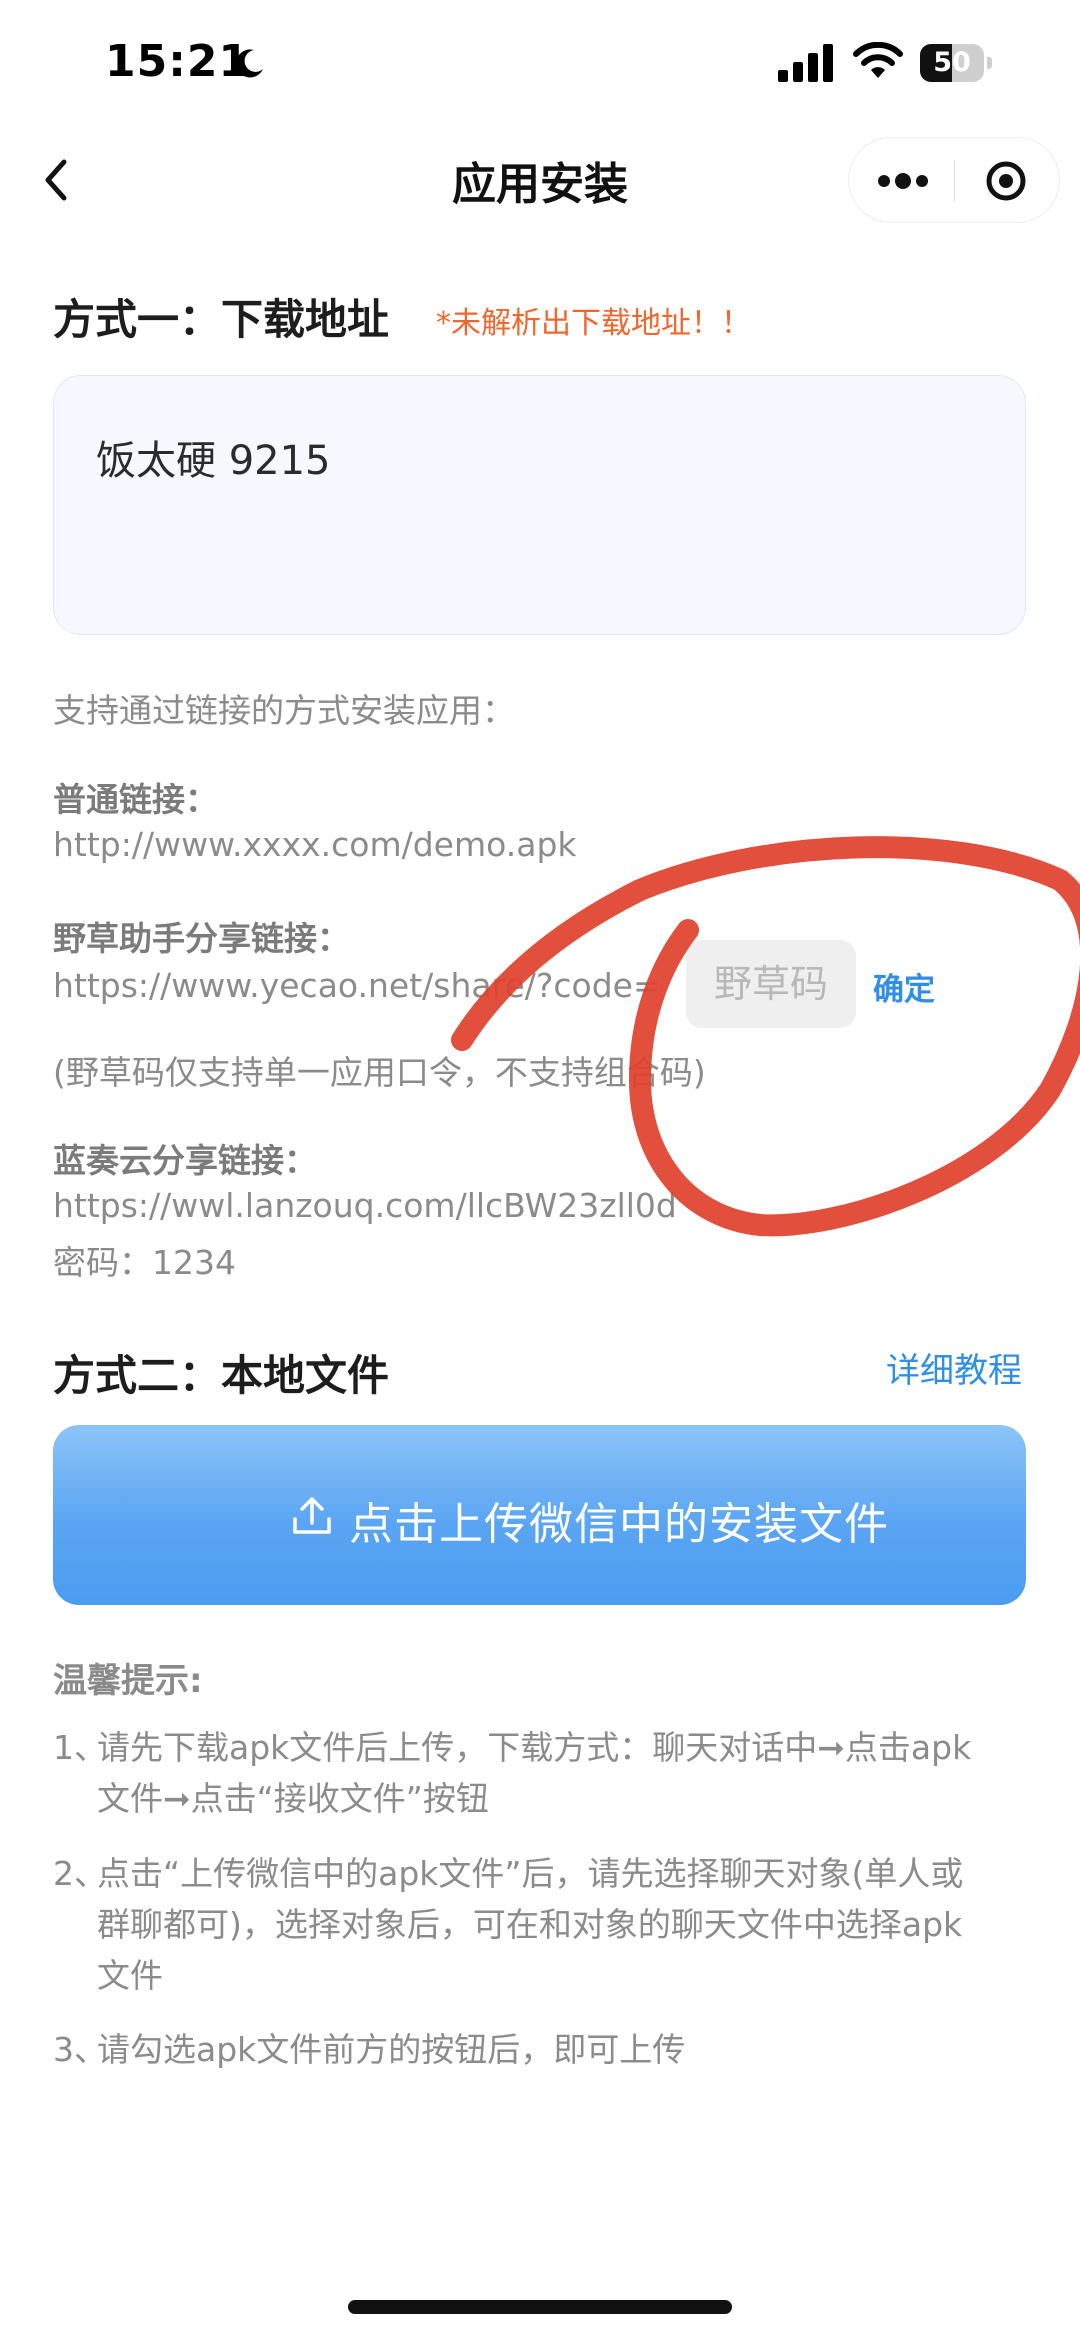 Image resolution: width=1080 pixels, height=2337 pixels. I want to click on close-miniprogram-icon, so click(1006, 181).